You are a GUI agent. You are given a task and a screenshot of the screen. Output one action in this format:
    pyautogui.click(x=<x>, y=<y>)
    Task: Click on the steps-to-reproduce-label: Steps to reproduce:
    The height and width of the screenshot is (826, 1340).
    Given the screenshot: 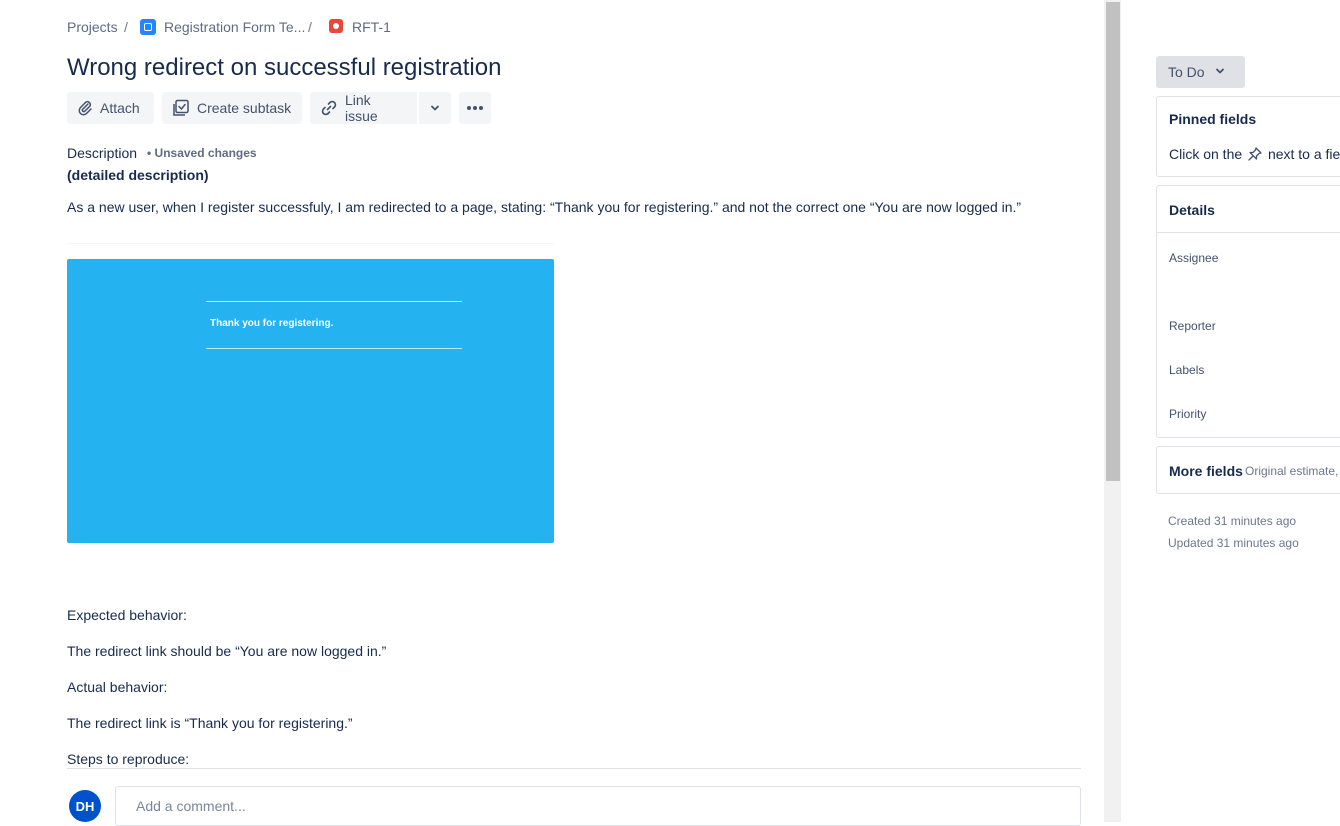 What is the action you would take?
    pyautogui.click(x=128, y=759)
    